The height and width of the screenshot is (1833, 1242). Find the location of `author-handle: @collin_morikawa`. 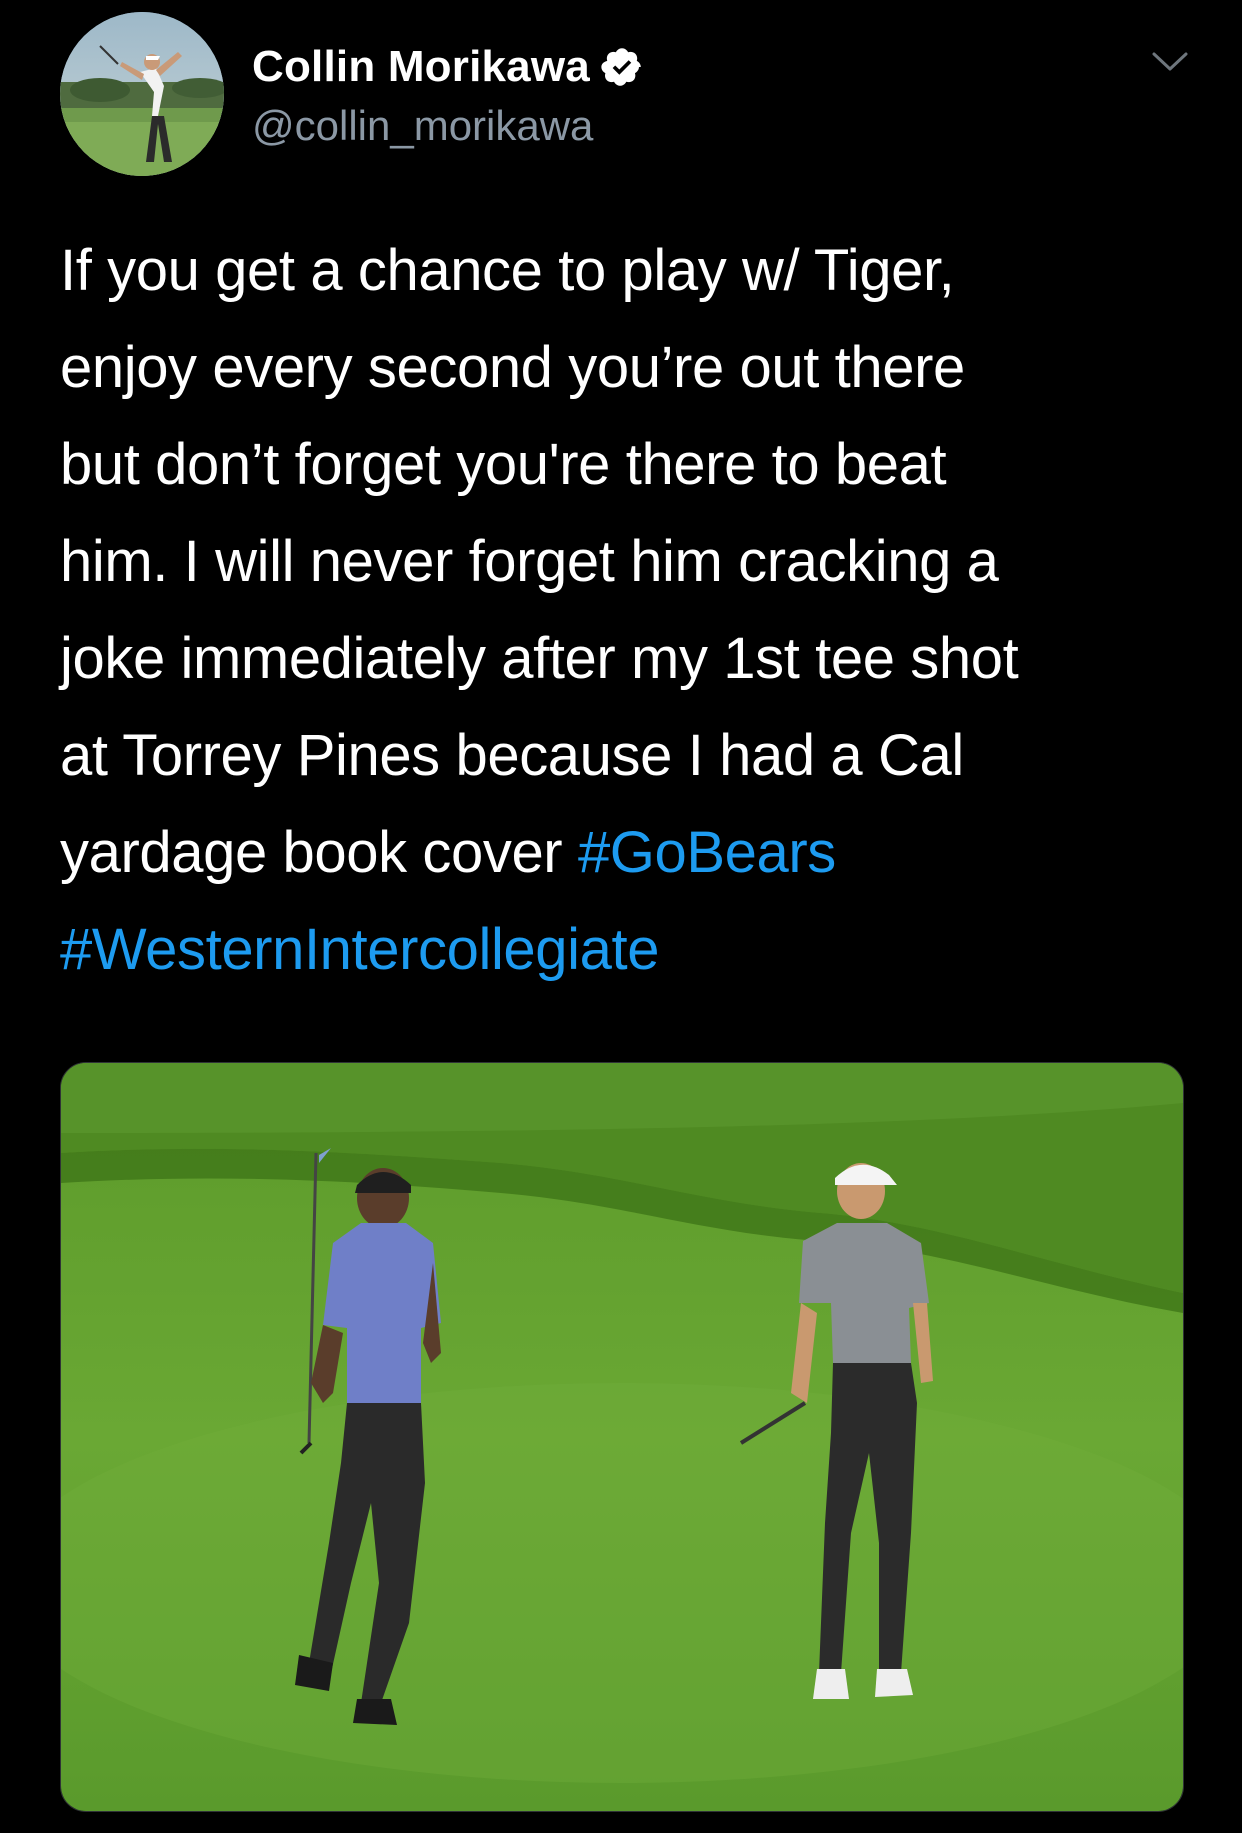

author-handle: @collin_morikawa is located at coordinates (422, 126).